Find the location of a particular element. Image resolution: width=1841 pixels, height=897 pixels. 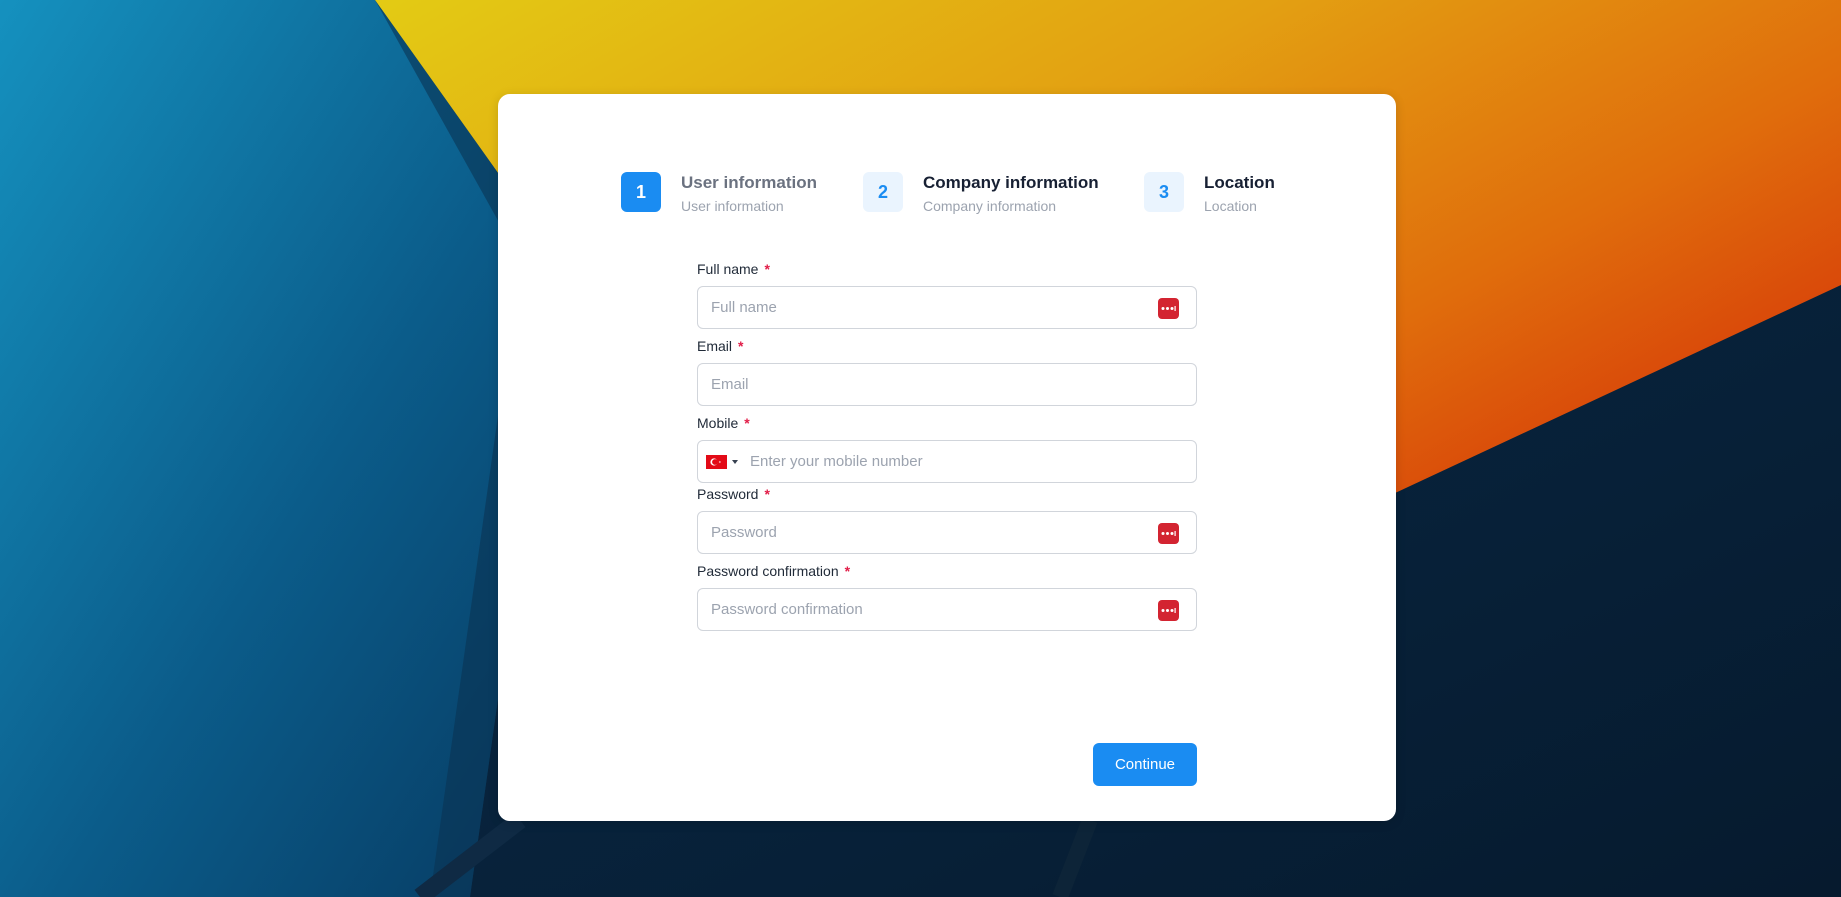

step-3-title: Location is located at coordinates (1239, 182).